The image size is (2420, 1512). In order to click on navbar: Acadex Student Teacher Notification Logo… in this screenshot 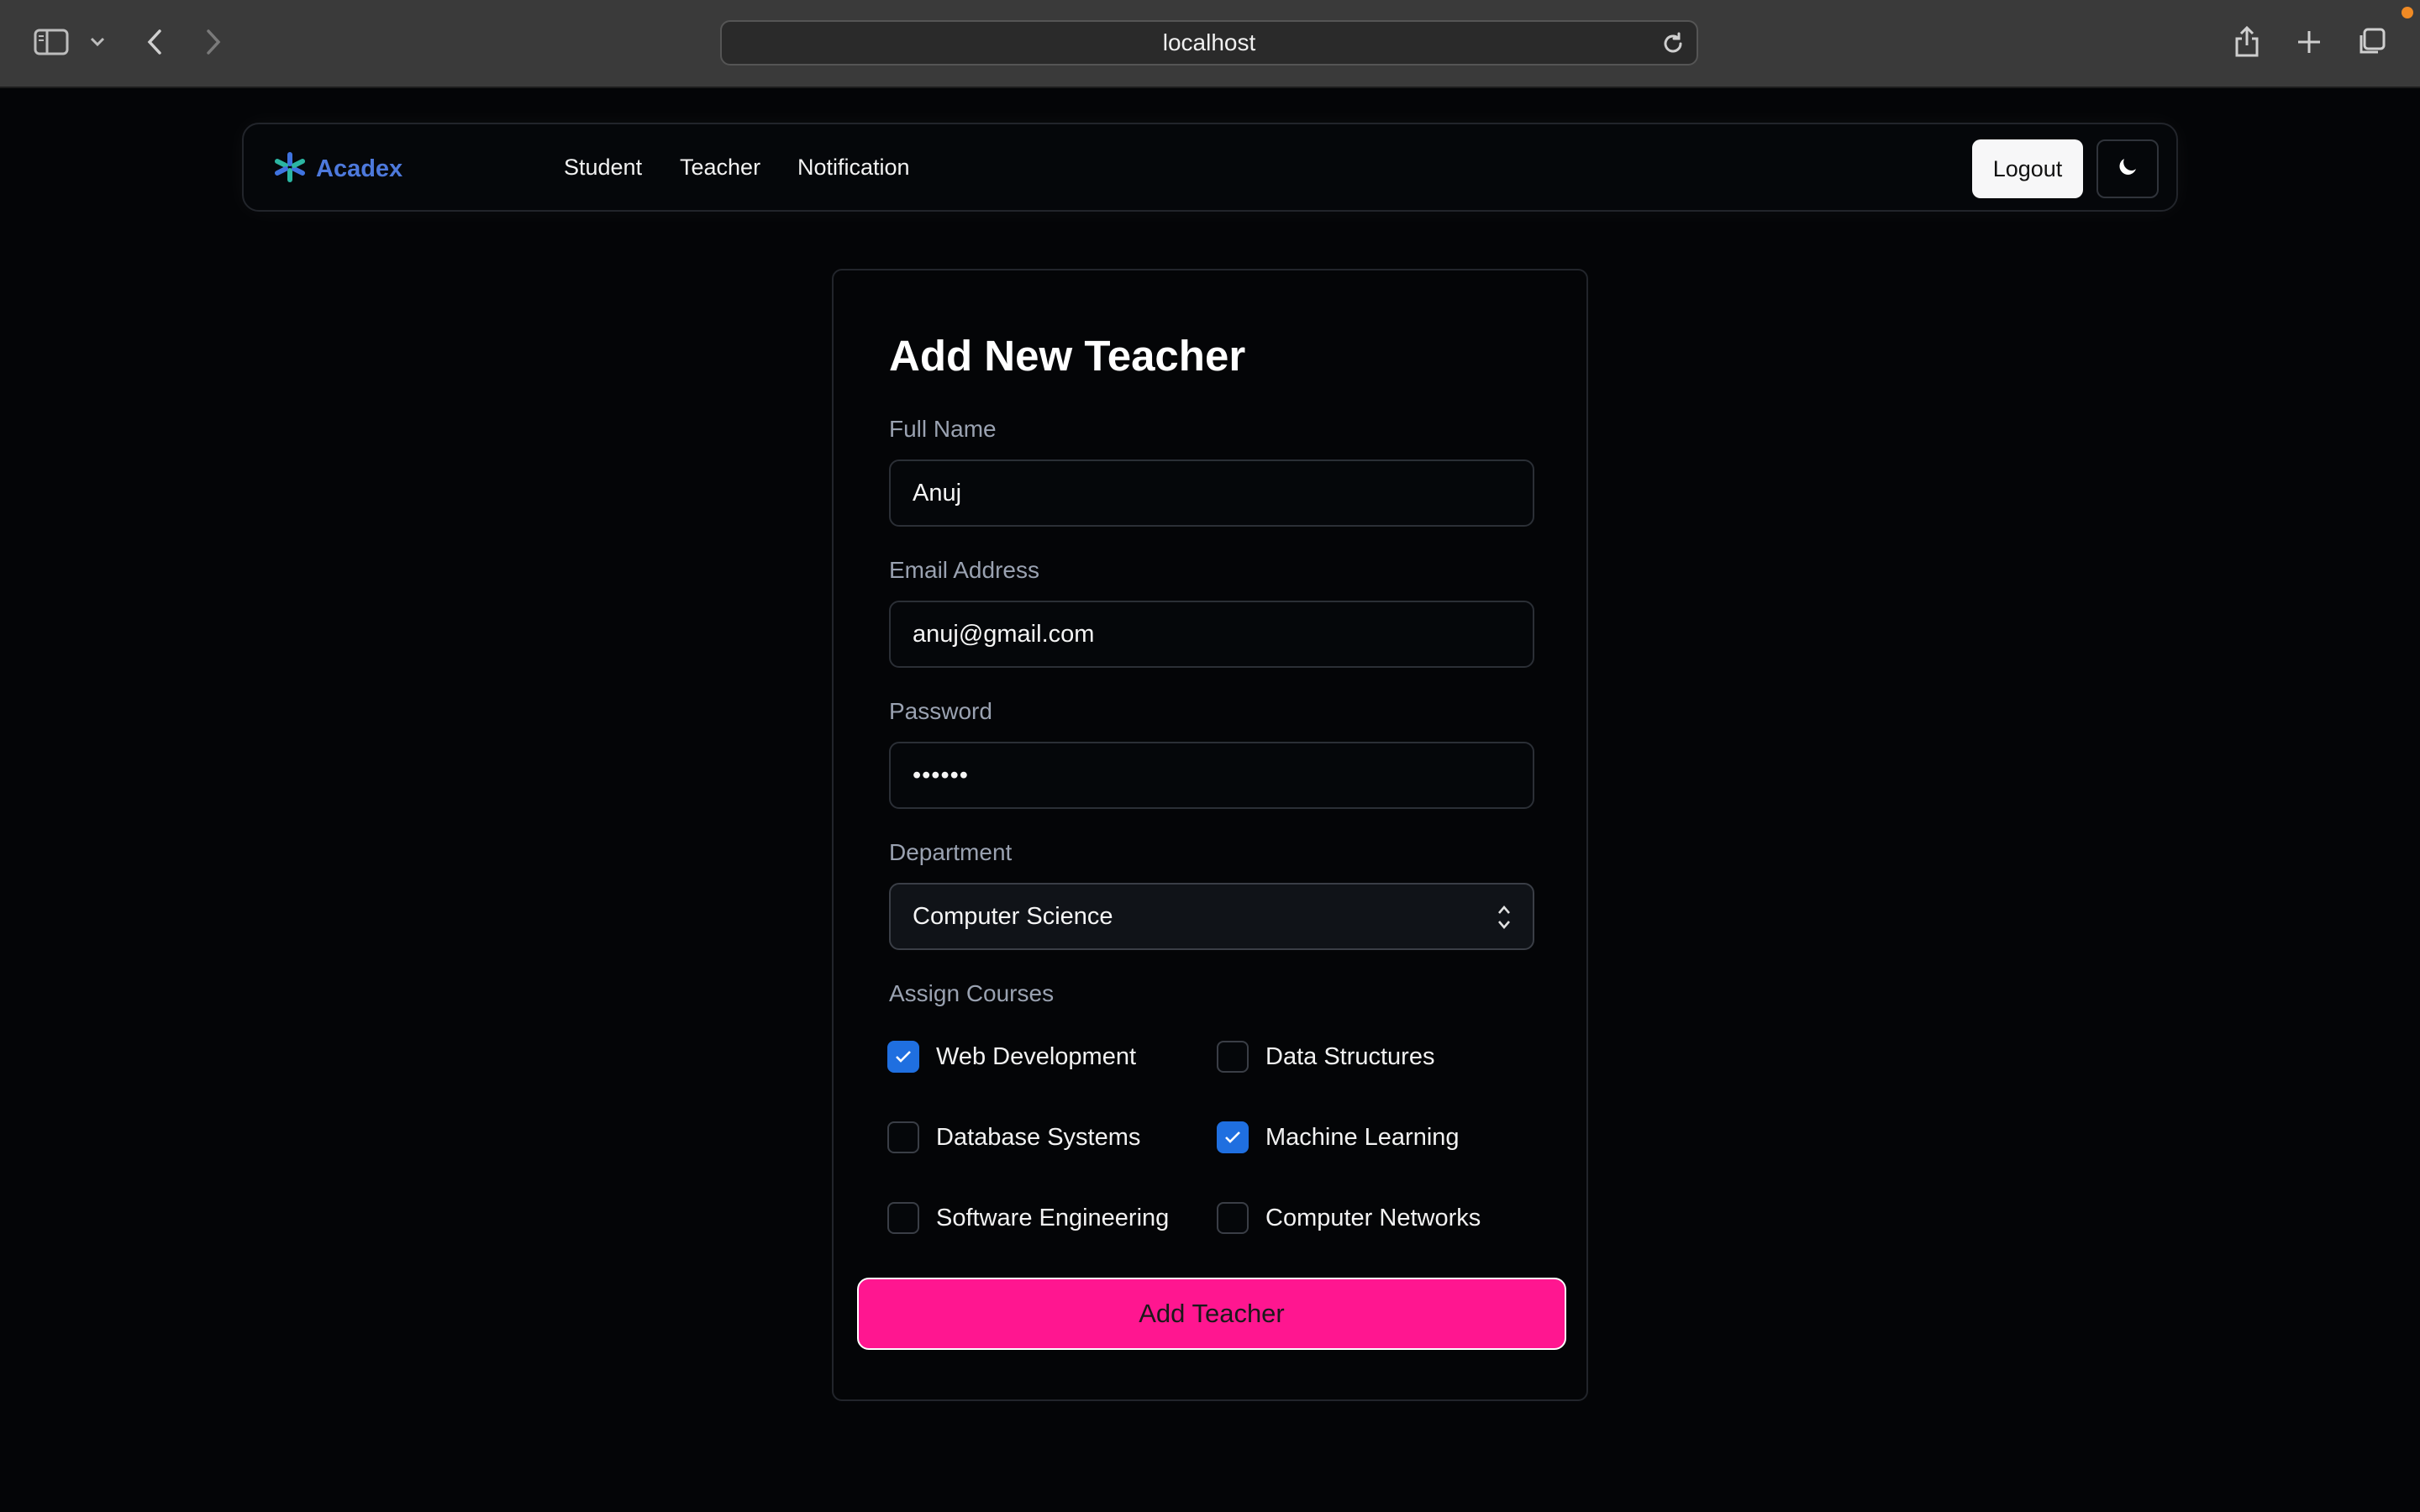, I will do `click(1210, 167)`.